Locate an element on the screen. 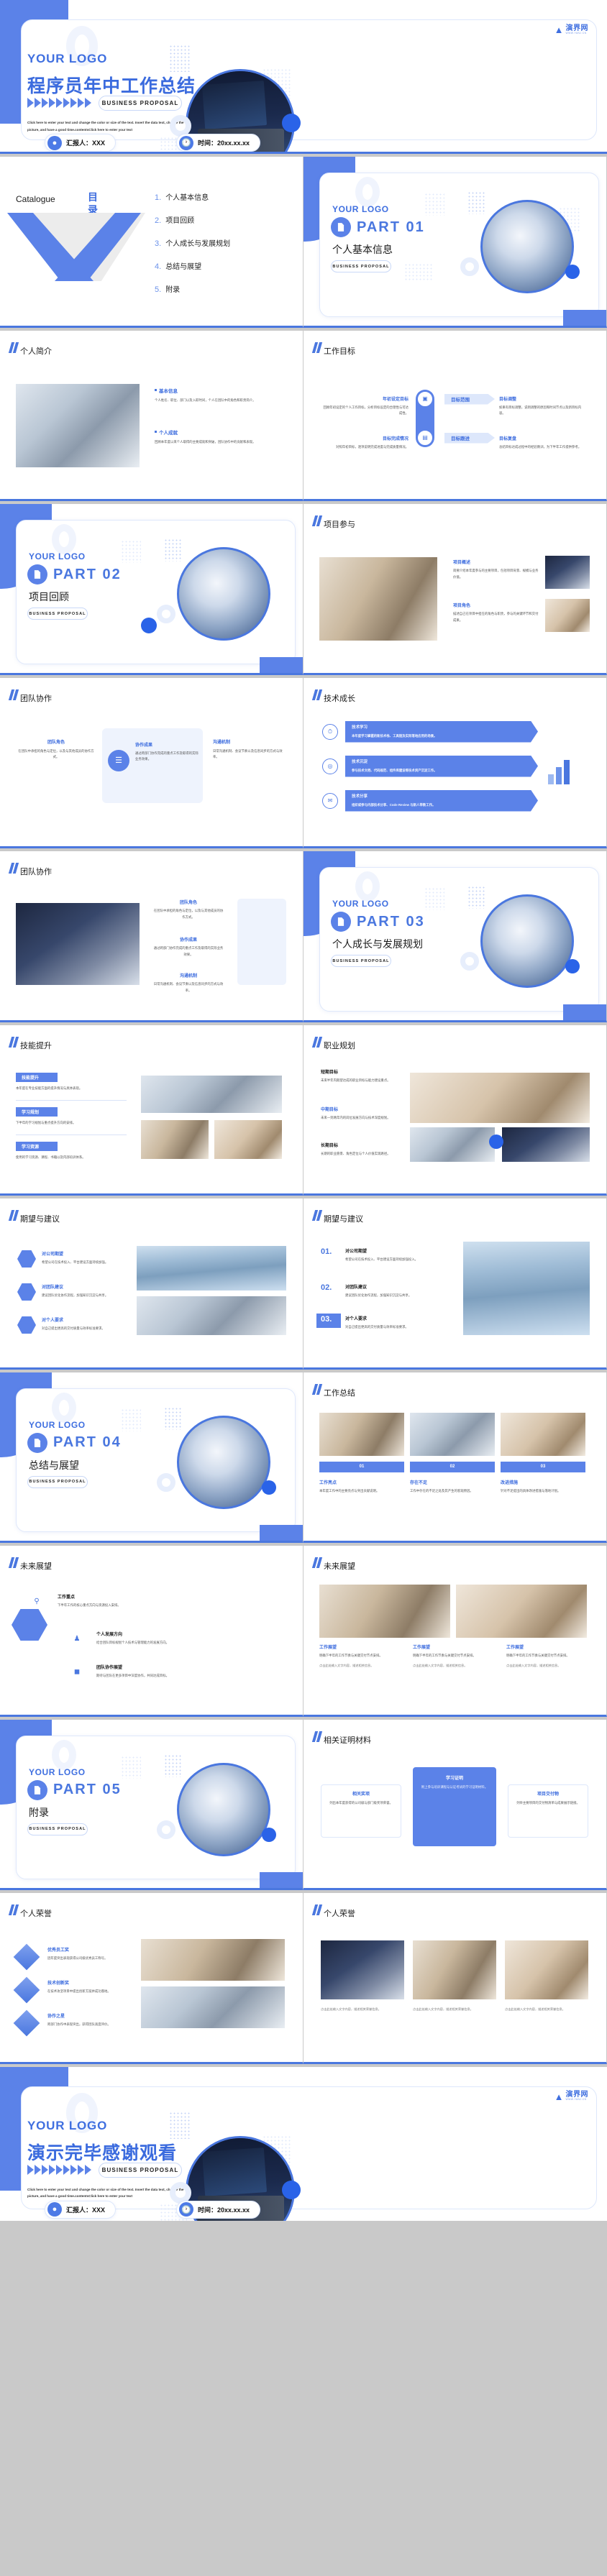 The width and height of the screenshot is (607, 2576). end-date-pill: 🕐 时间：20xx.xx.xx is located at coordinates (218, 2209).